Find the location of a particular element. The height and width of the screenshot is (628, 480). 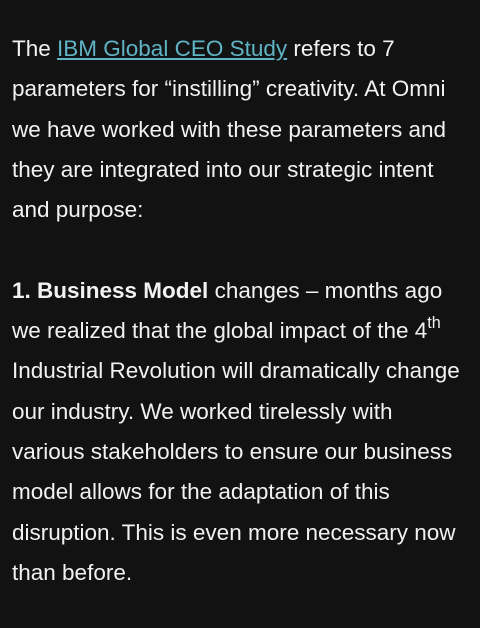

ibm-ceo-study-link: IBM Global CEO Study is located at coordinates (172, 48).